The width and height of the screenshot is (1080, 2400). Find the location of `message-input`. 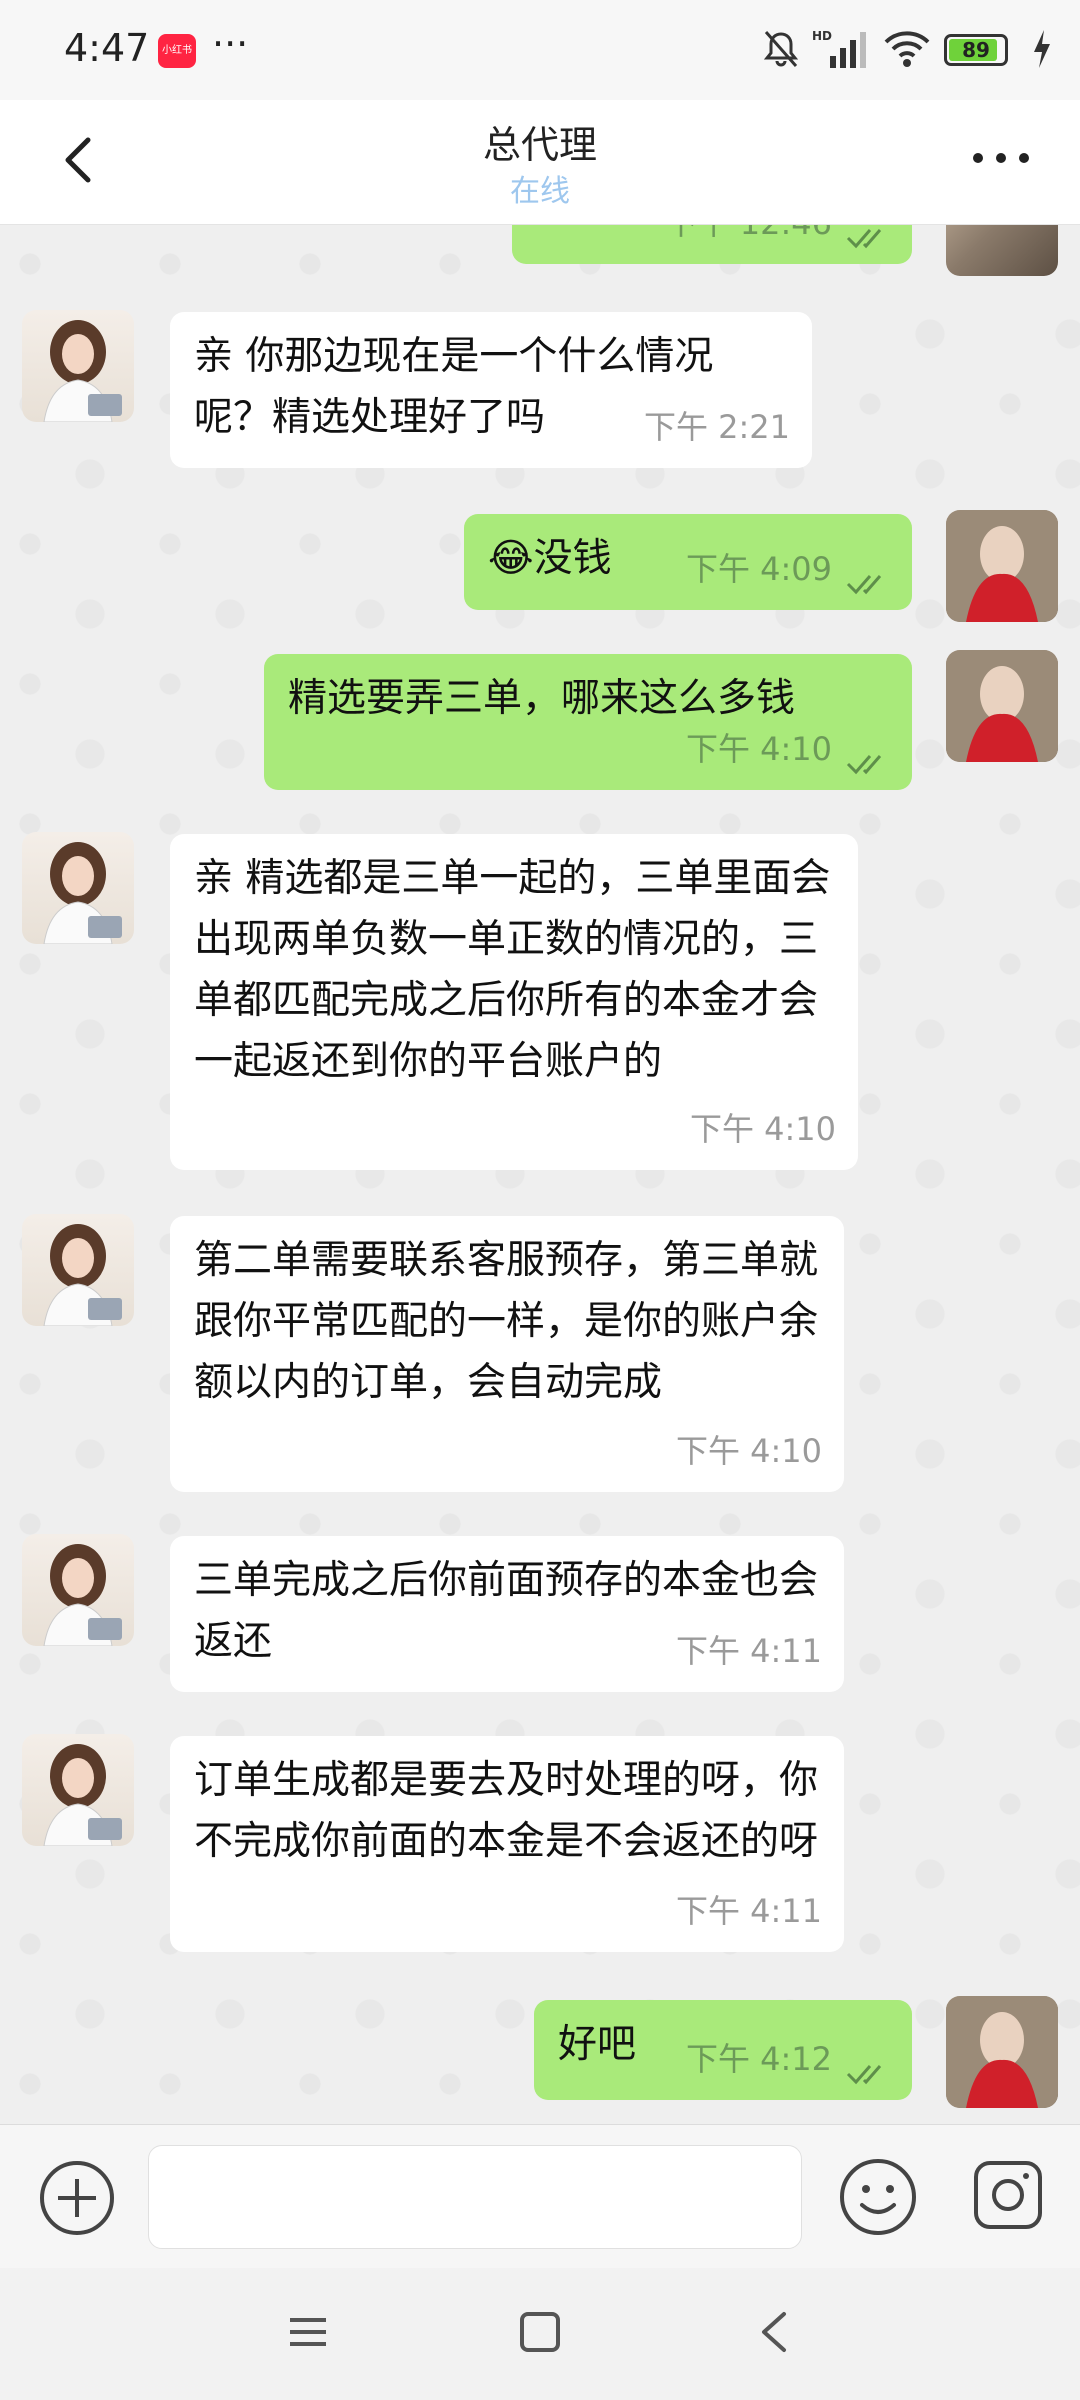

message-input is located at coordinates (475, 2197).